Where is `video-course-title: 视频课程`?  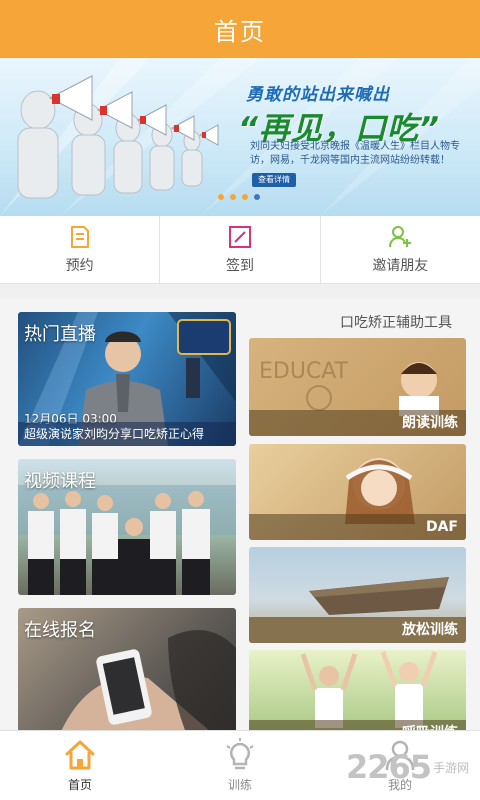
video-course-title: 视频课程 is located at coordinates (60, 481).